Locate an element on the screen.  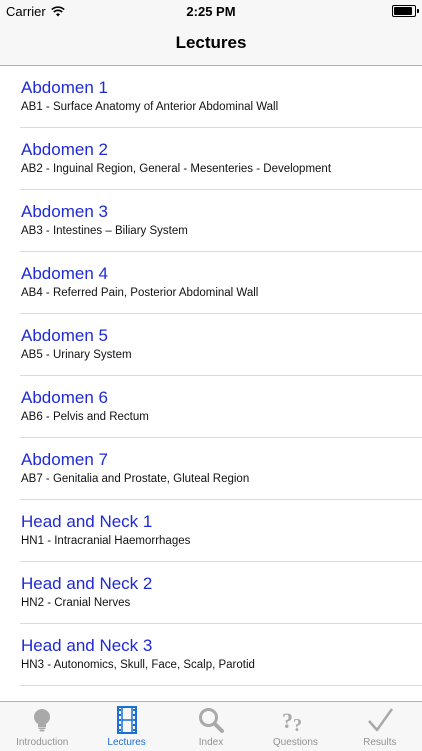
page-title: Lectures is located at coordinates (211, 42).